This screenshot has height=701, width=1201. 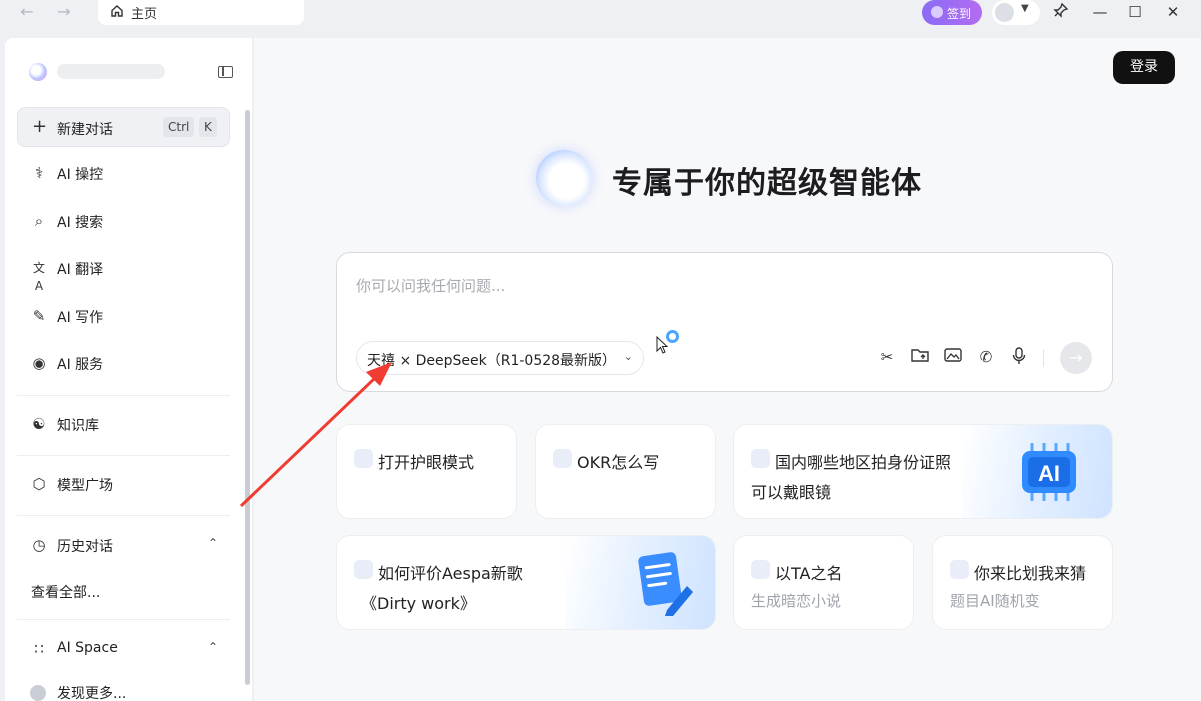 I want to click on login-button: 登录, so click(x=1144, y=67).